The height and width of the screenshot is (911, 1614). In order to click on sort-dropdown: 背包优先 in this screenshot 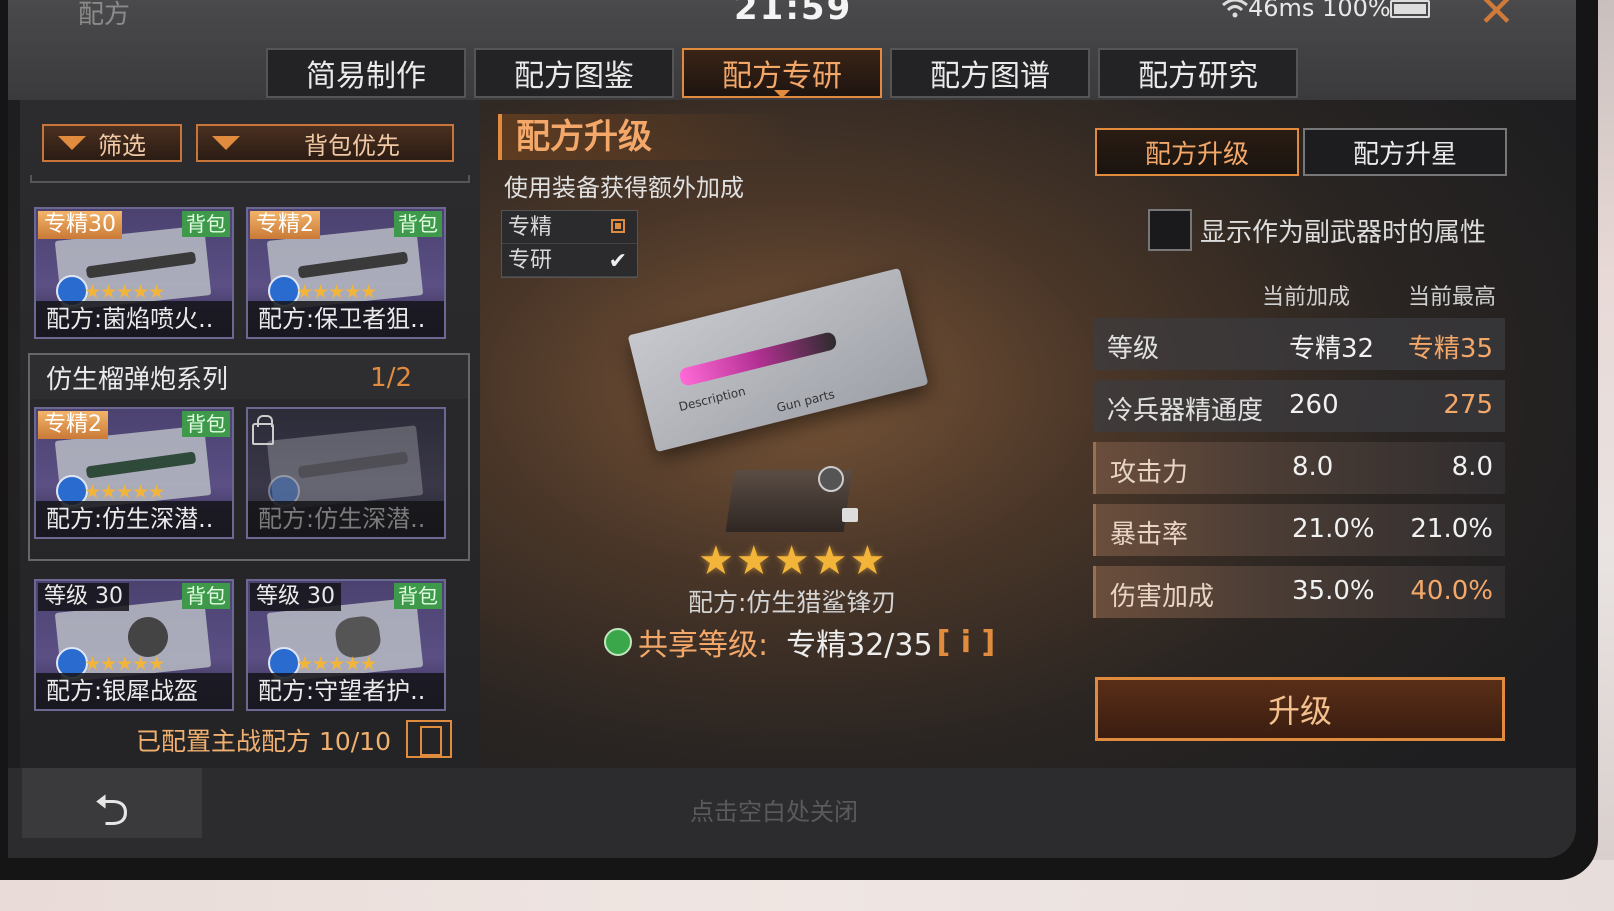, I will do `click(325, 143)`.